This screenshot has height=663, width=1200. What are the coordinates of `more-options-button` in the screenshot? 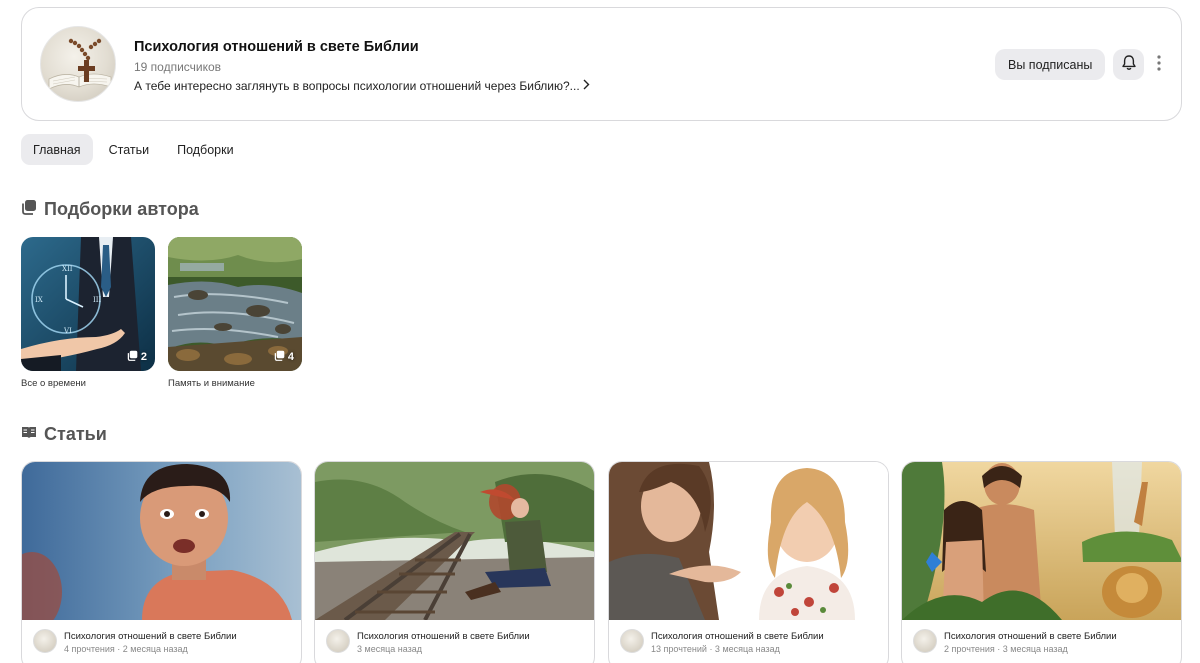 It's located at (1159, 65).